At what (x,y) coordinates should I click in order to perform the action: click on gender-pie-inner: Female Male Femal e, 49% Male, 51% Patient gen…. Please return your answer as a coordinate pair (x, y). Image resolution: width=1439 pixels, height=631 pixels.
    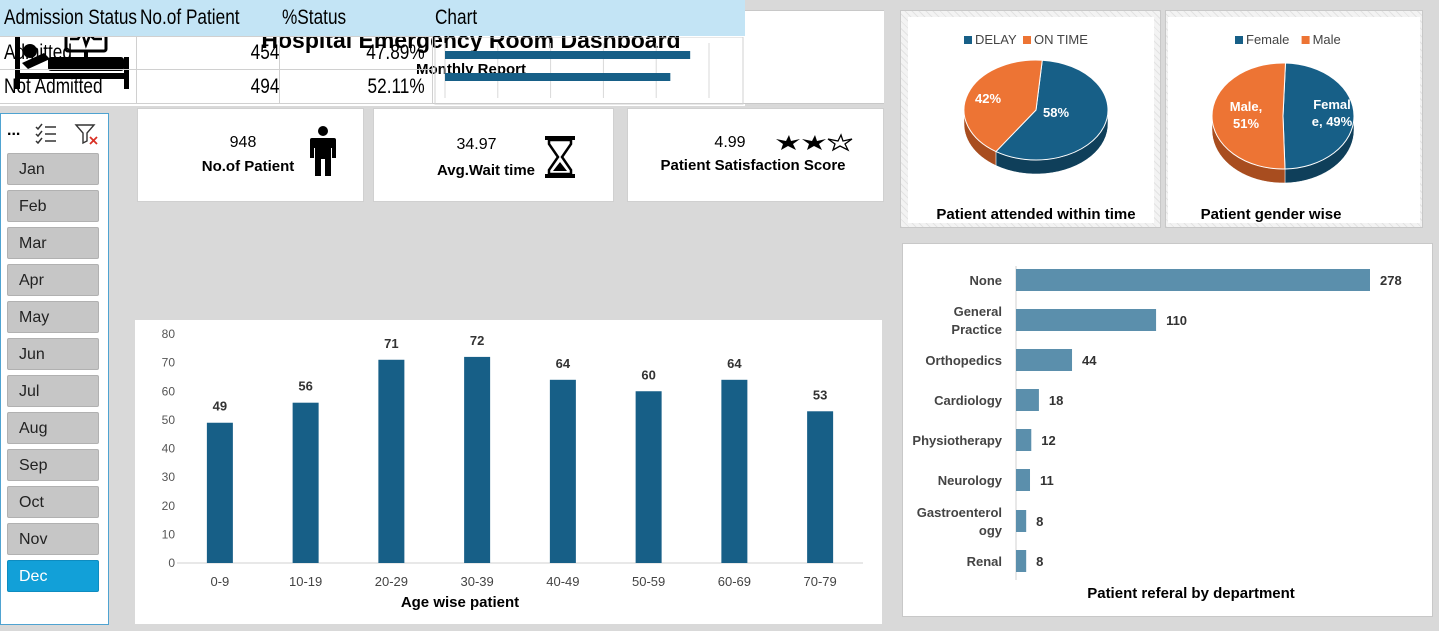
    Looking at the image, I should click on (1294, 120).